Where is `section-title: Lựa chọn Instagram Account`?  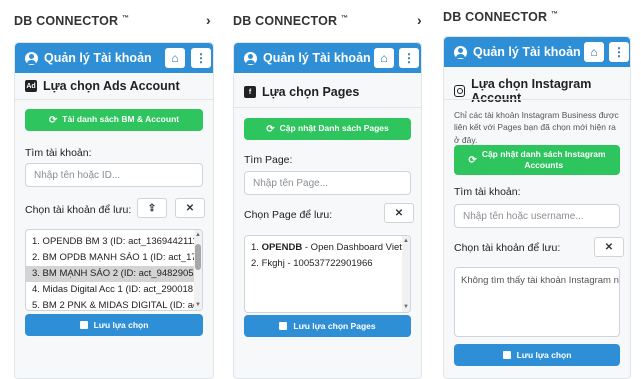
section-title: Lựa chọn Instagram Account is located at coordinates (542, 91).